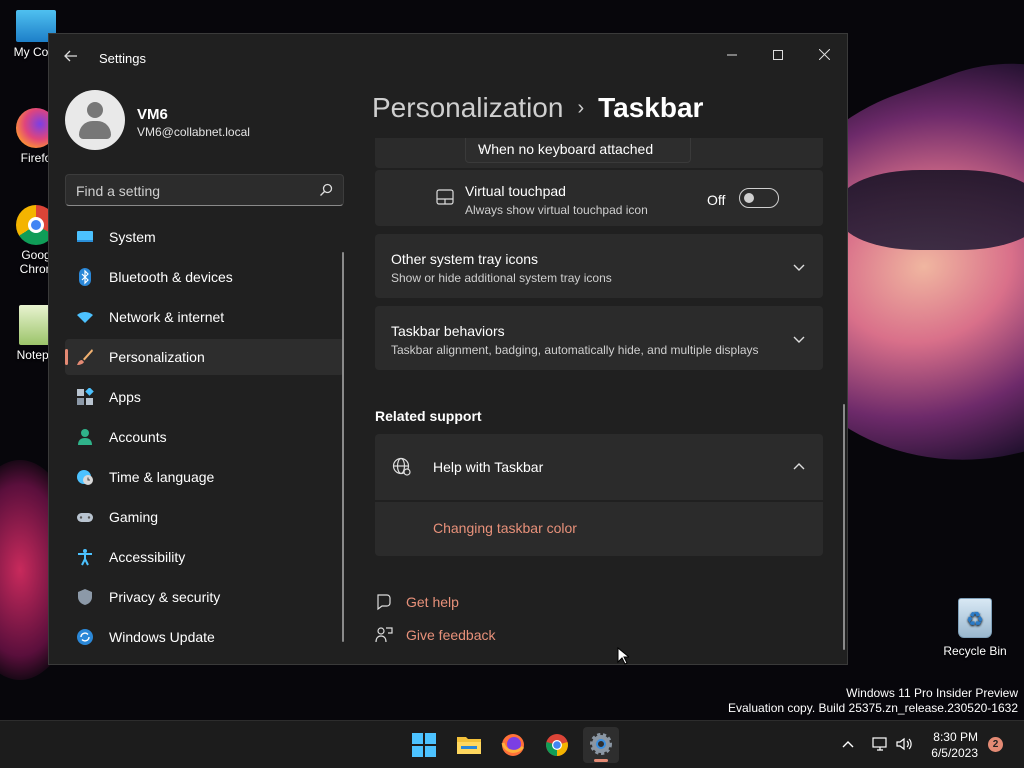  Describe the element at coordinates (384, 635) in the screenshot. I see `feedback-icon` at that location.